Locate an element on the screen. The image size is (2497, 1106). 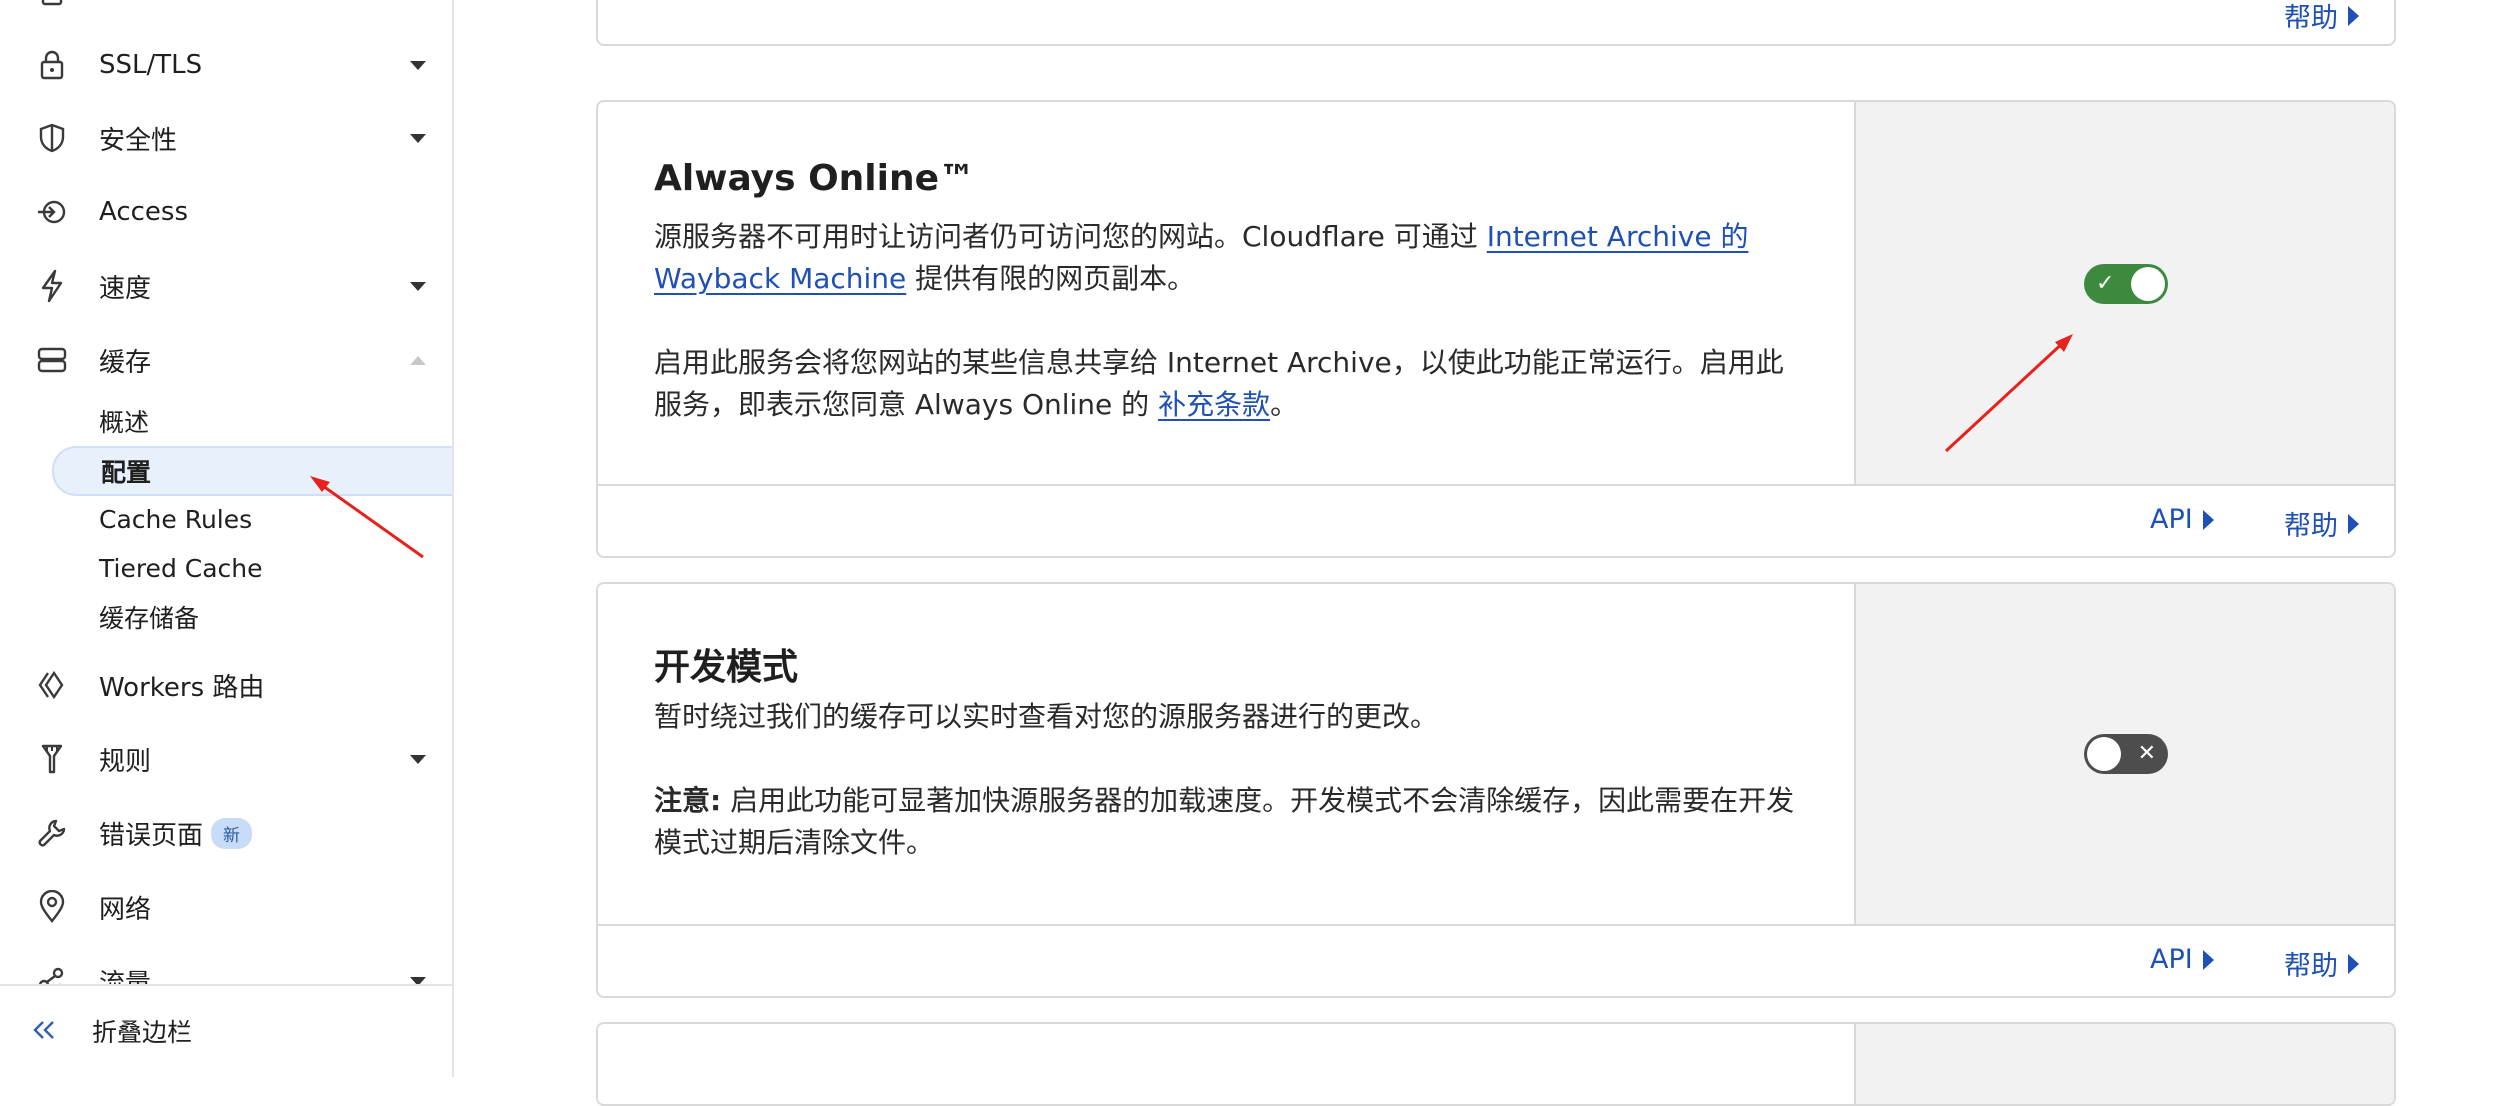
divider is located at coordinates (1855, 1064).